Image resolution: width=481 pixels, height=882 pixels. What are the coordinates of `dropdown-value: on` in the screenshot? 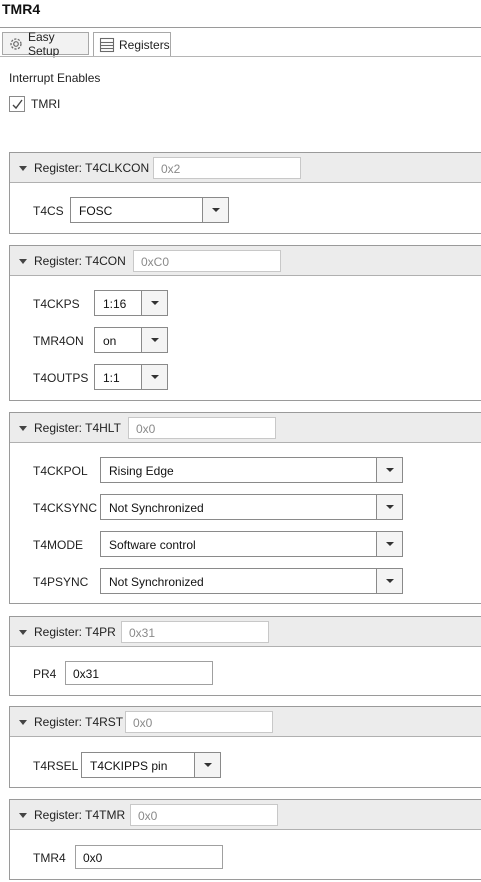 It's located at (110, 341).